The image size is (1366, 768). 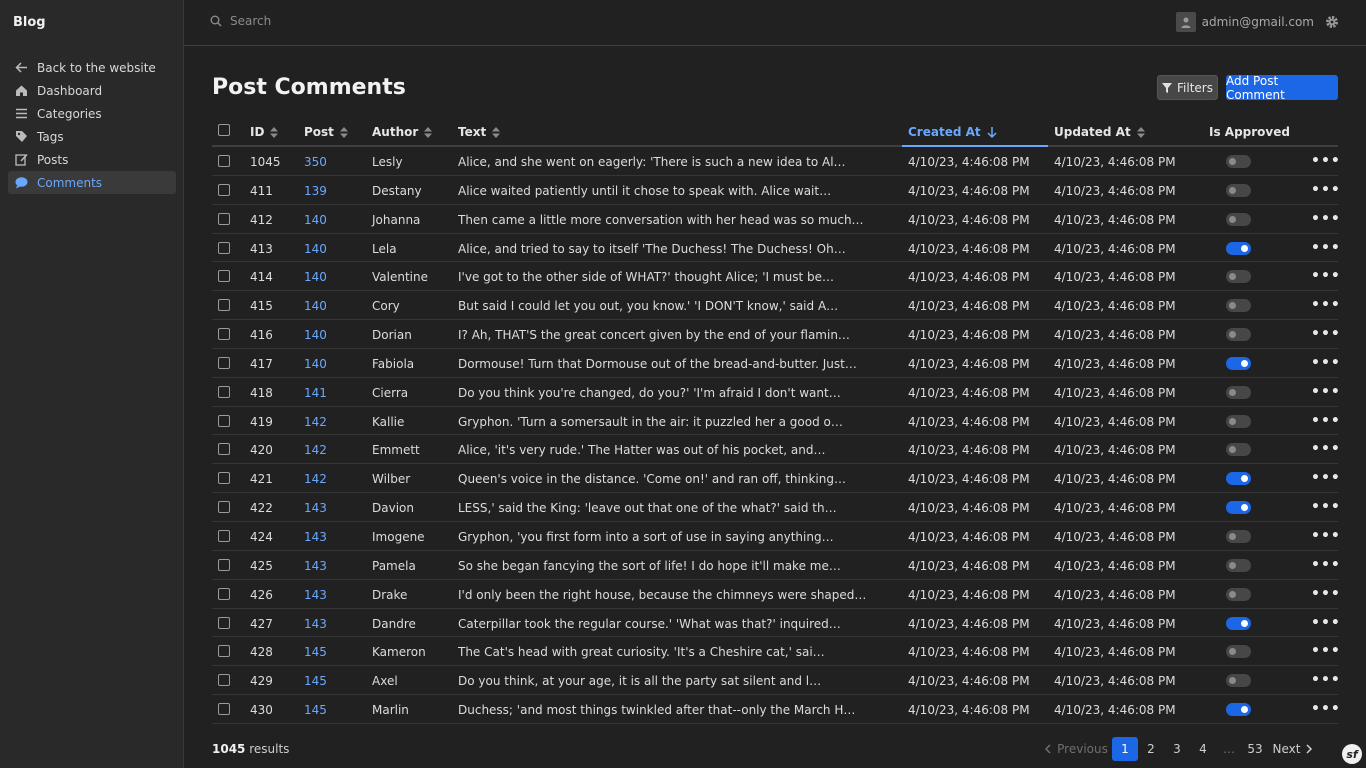 What do you see at coordinates (1255, 749) in the screenshot?
I see `page-53-button: 53` at bounding box center [1255, 749].